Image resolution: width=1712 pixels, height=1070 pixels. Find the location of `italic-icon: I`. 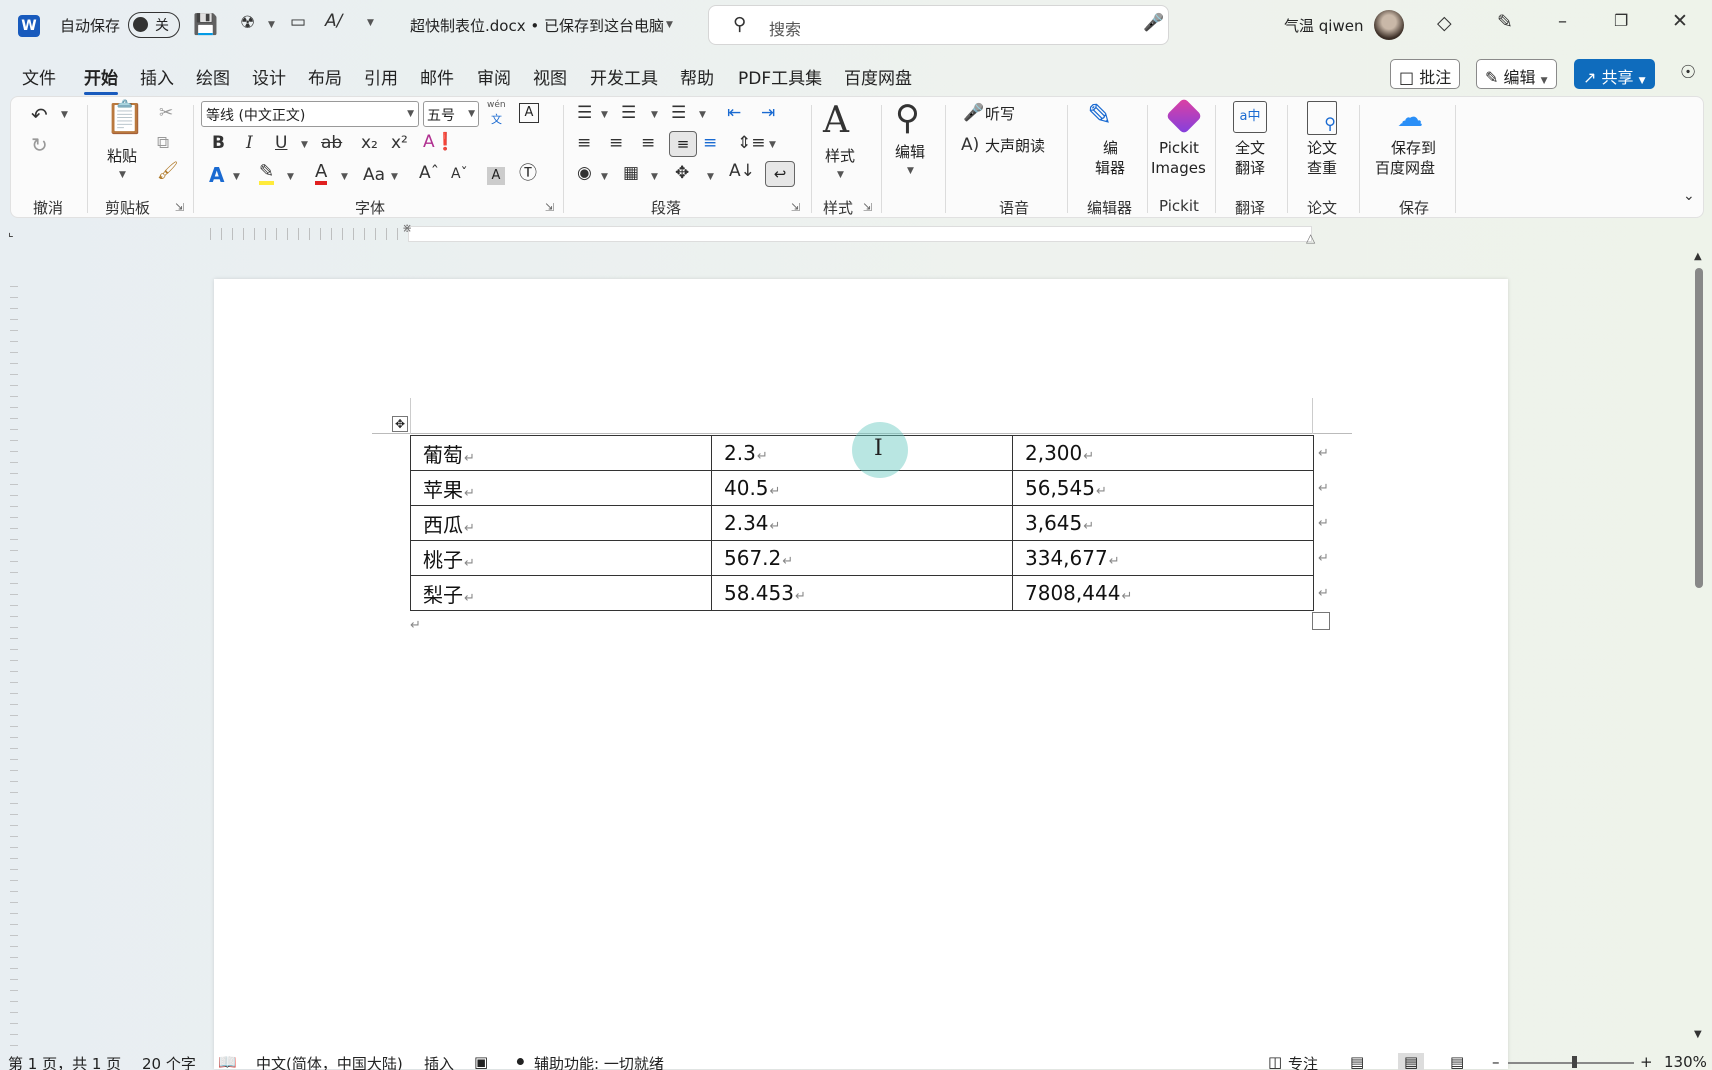

italic-icon: I is located at coordinates (249, 143).